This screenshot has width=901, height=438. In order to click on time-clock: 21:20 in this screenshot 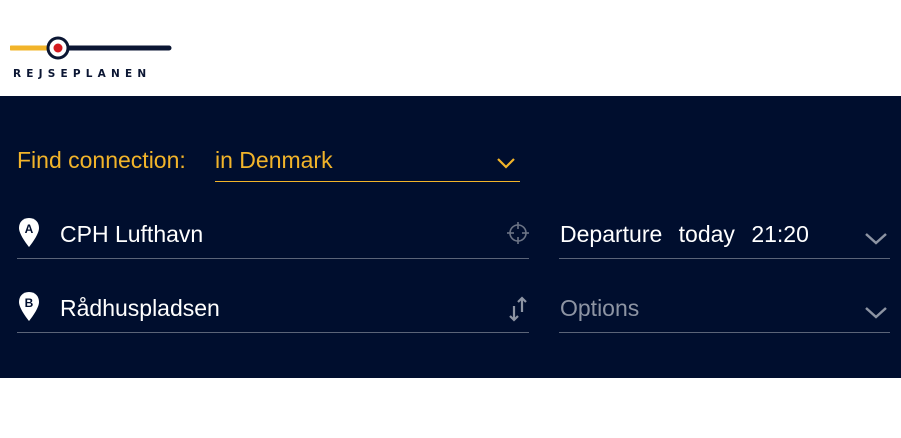, I will do `click(780, 234)`.